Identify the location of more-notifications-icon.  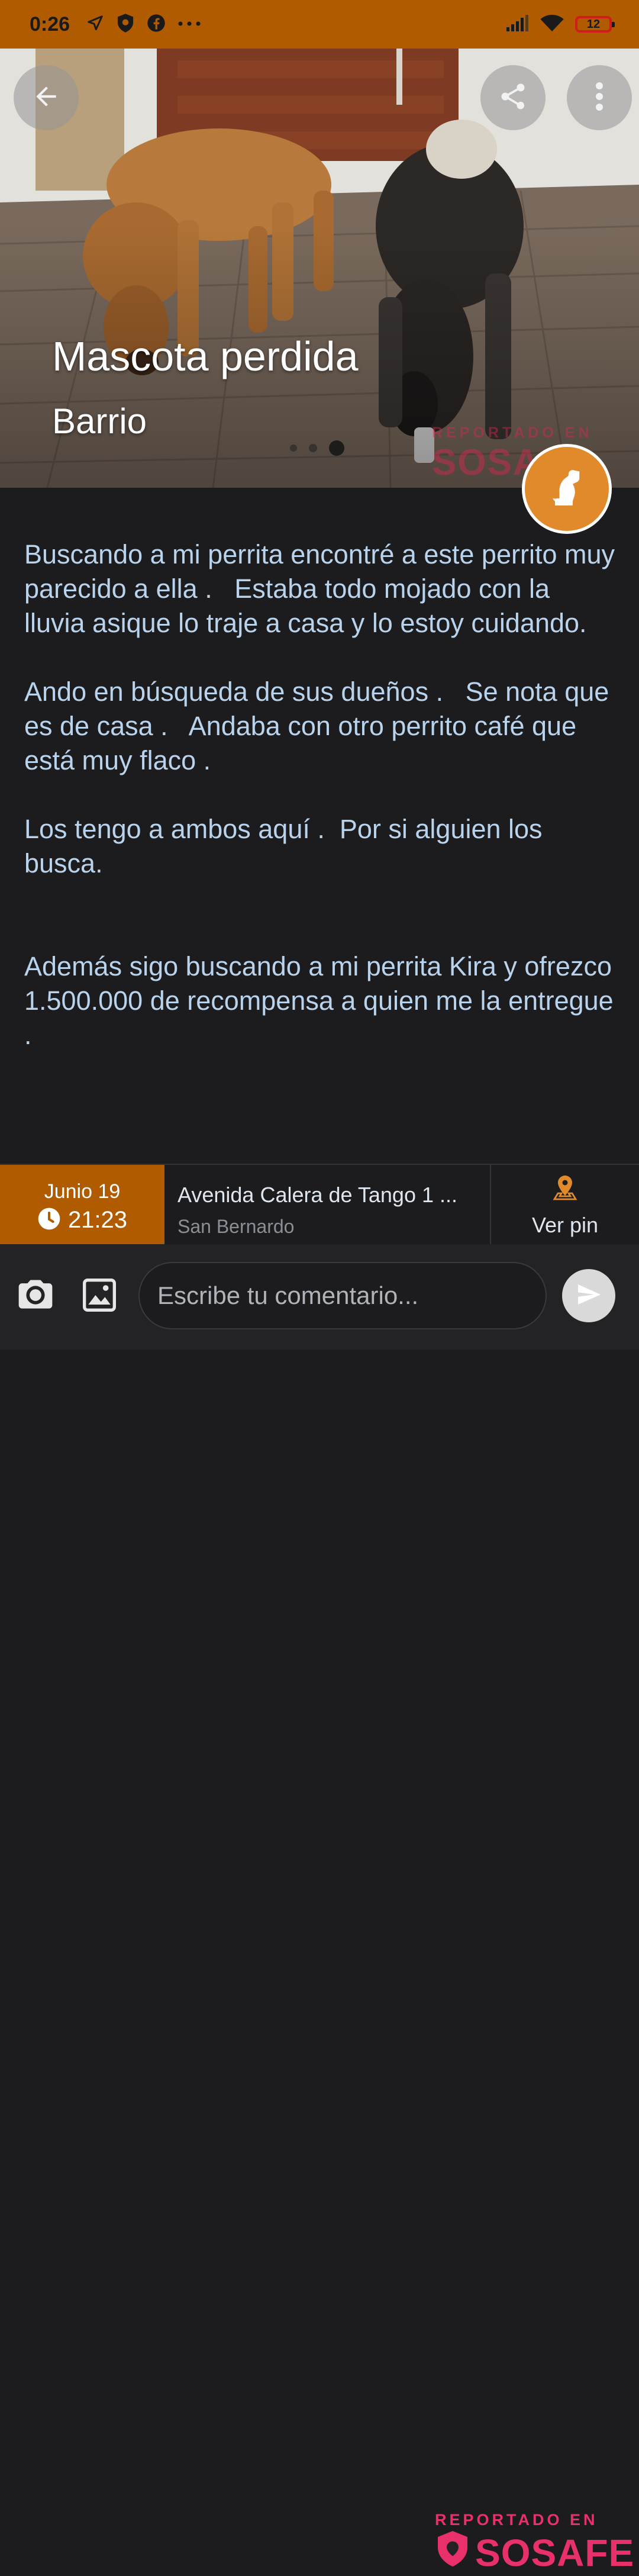
(189, 24).